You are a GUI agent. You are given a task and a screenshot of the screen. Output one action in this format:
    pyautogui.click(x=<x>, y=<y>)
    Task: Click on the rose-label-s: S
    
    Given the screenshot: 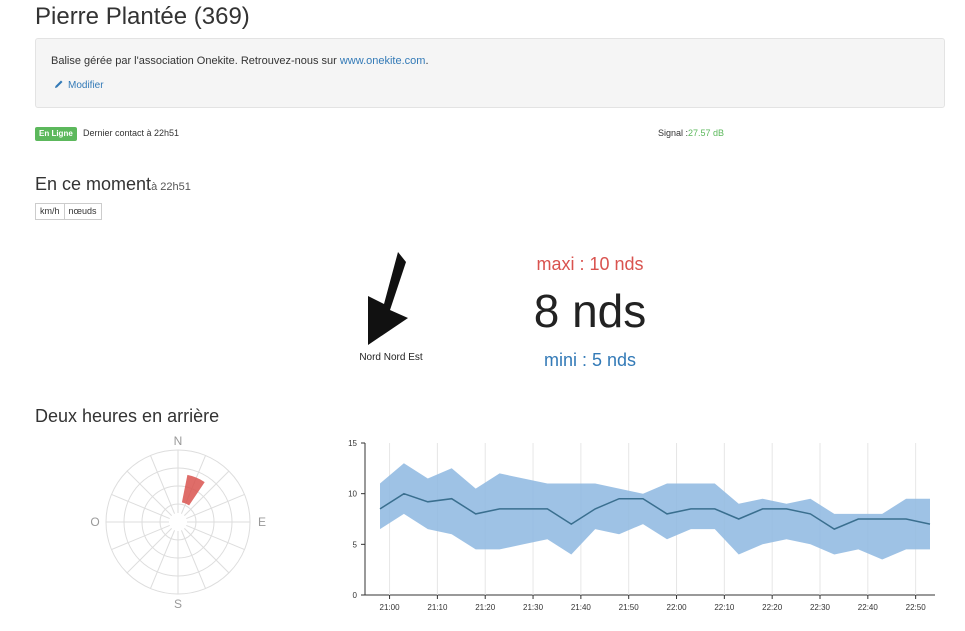 What is the action you would take?
    pyautogui.click(x=178, y=604)
    